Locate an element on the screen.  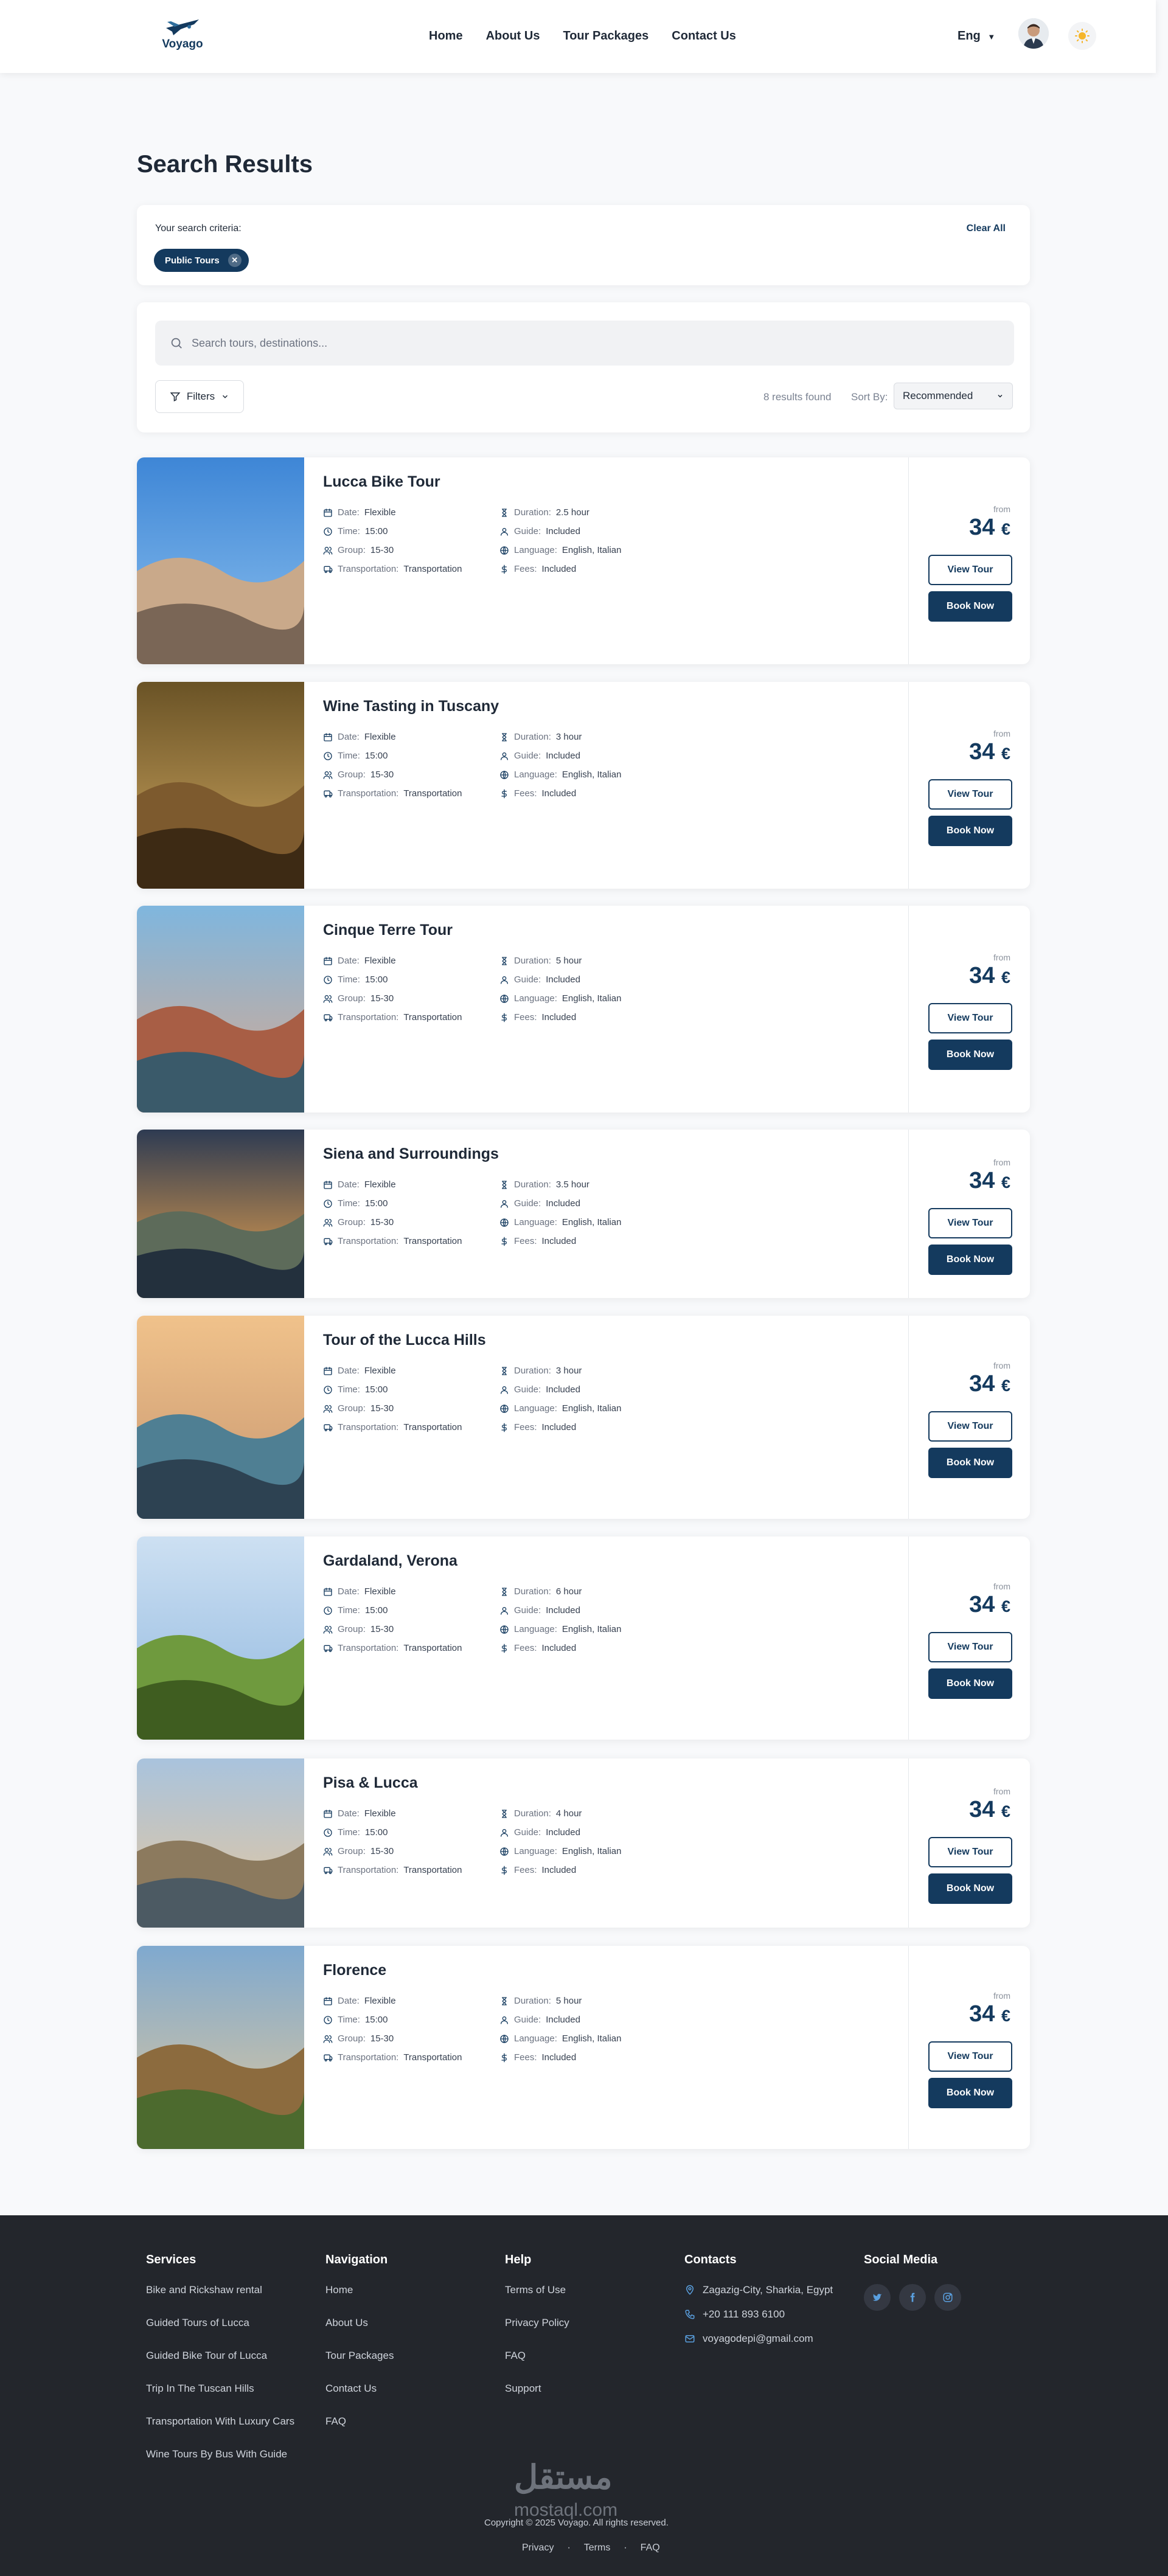
footer-faq-link: FAQ is located at coordinates (650, 2548).